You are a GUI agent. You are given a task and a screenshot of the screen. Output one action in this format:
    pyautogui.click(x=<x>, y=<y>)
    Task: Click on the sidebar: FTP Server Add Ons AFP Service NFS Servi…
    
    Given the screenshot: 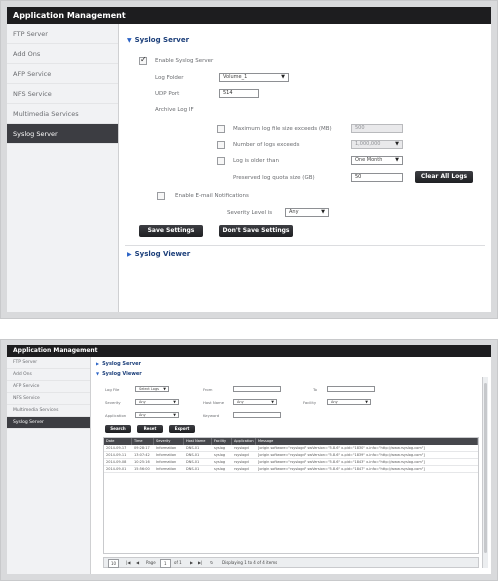 What is the action you would take?
    pyautogui.click(x=49, y=465)
    